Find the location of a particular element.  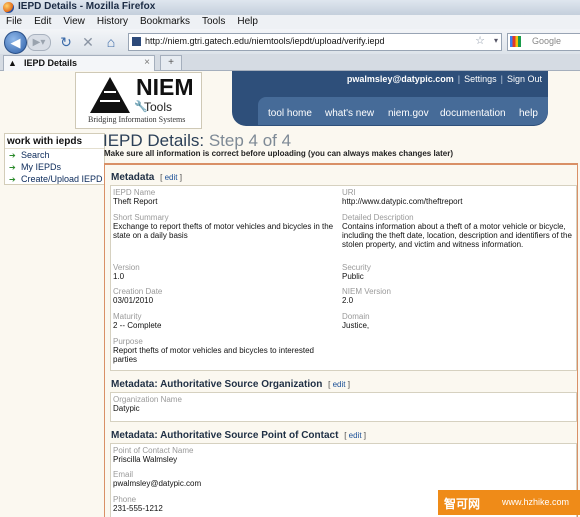

iepd-name-label: IEPD Name is located at coordinates (134, 192).